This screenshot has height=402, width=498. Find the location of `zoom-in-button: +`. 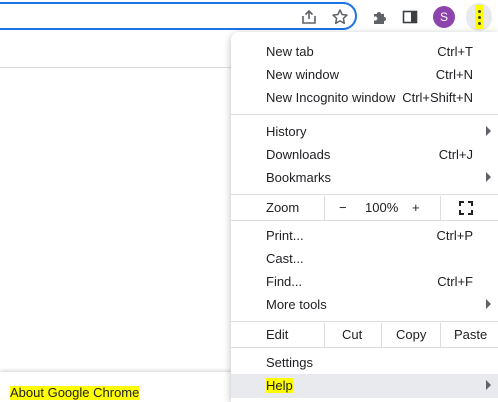

zoom-in-button: + is located at coordinates (416, 207).